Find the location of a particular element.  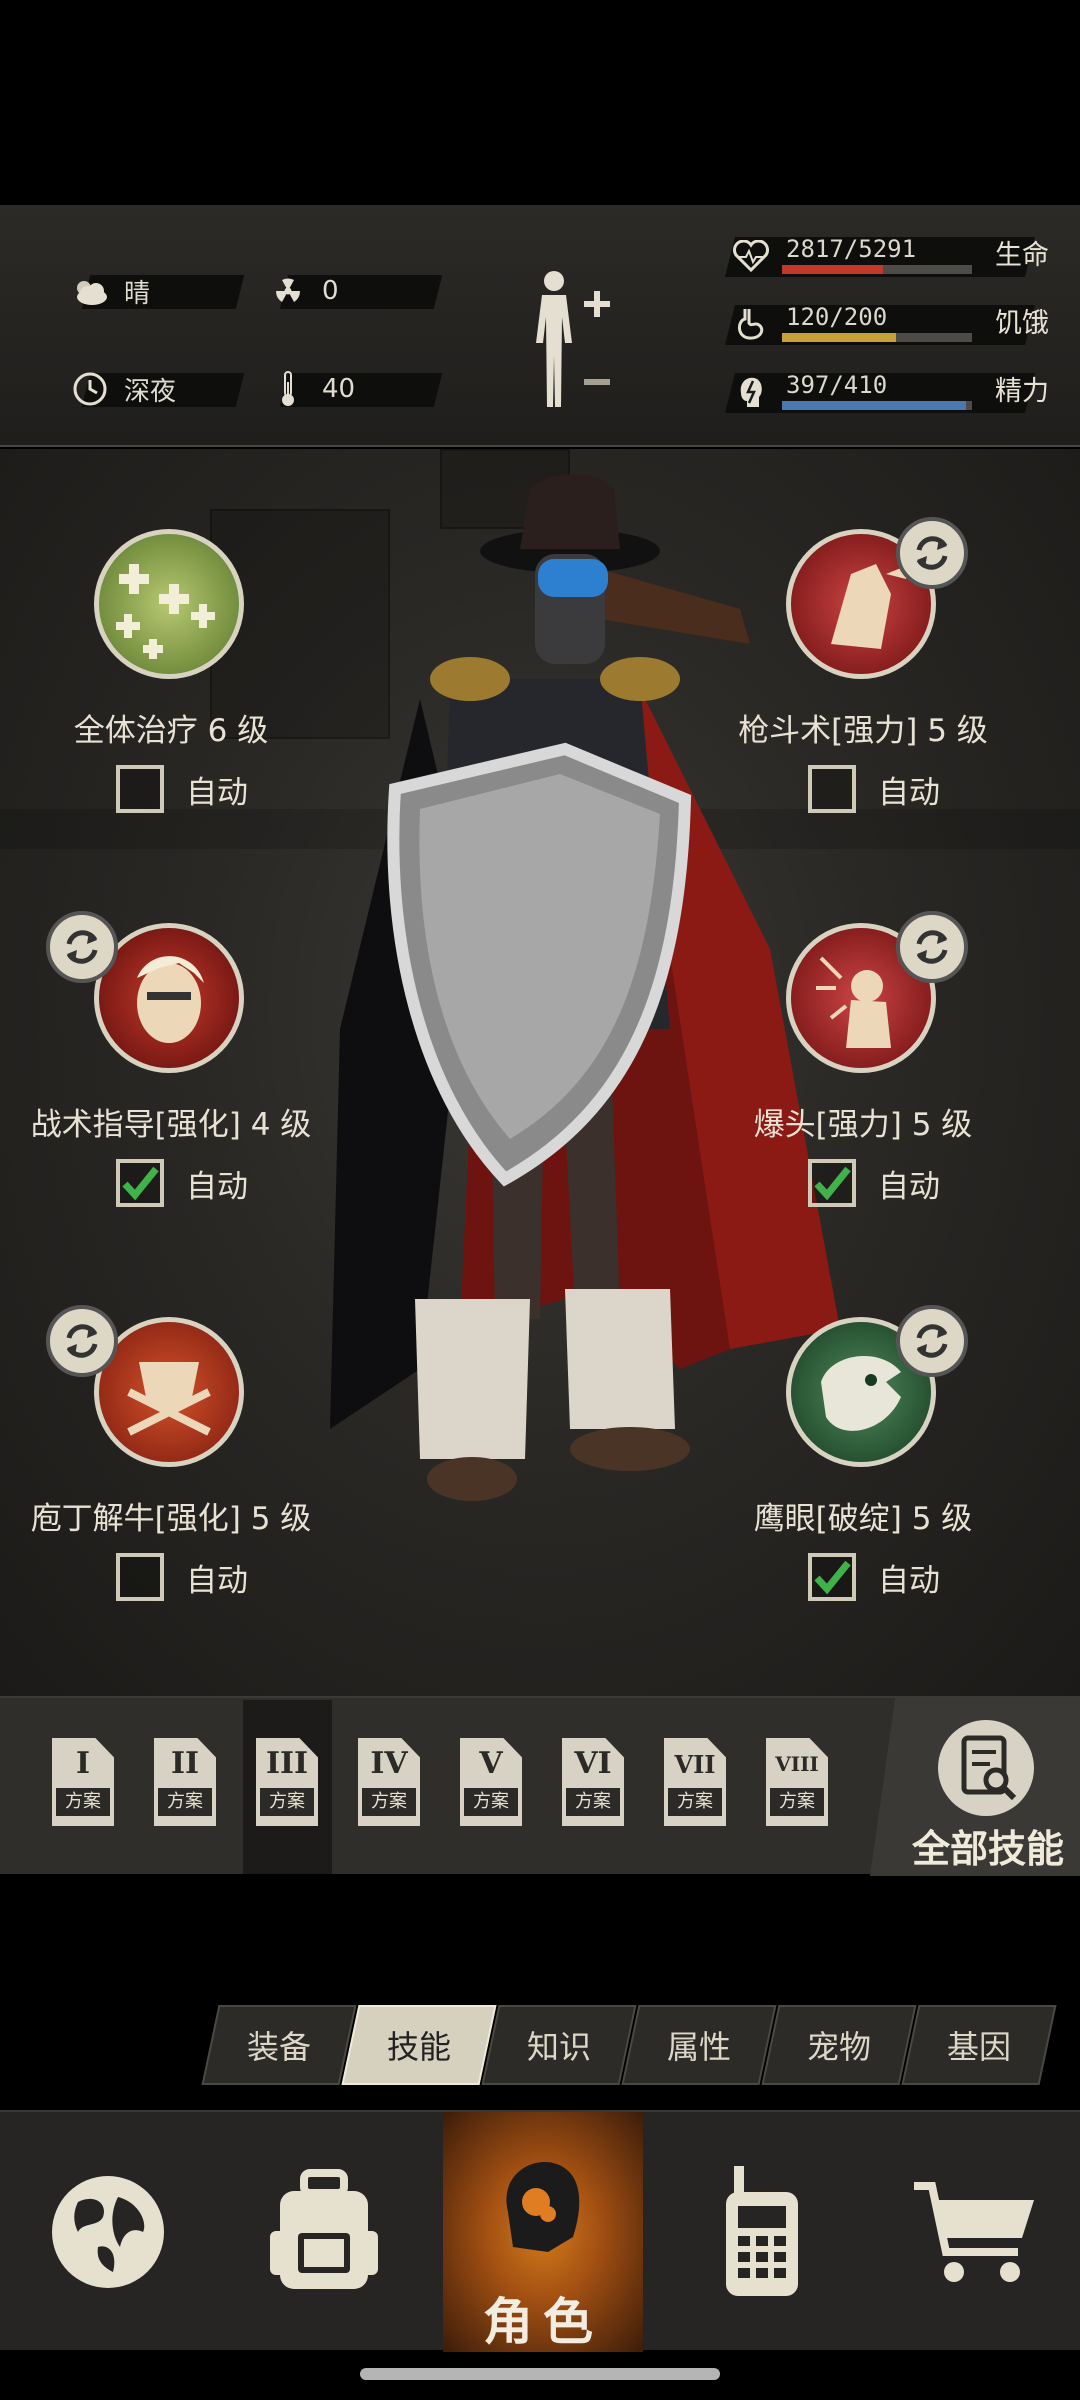

plan-button-3: III 方案 is located at coordinates (287, 1782).